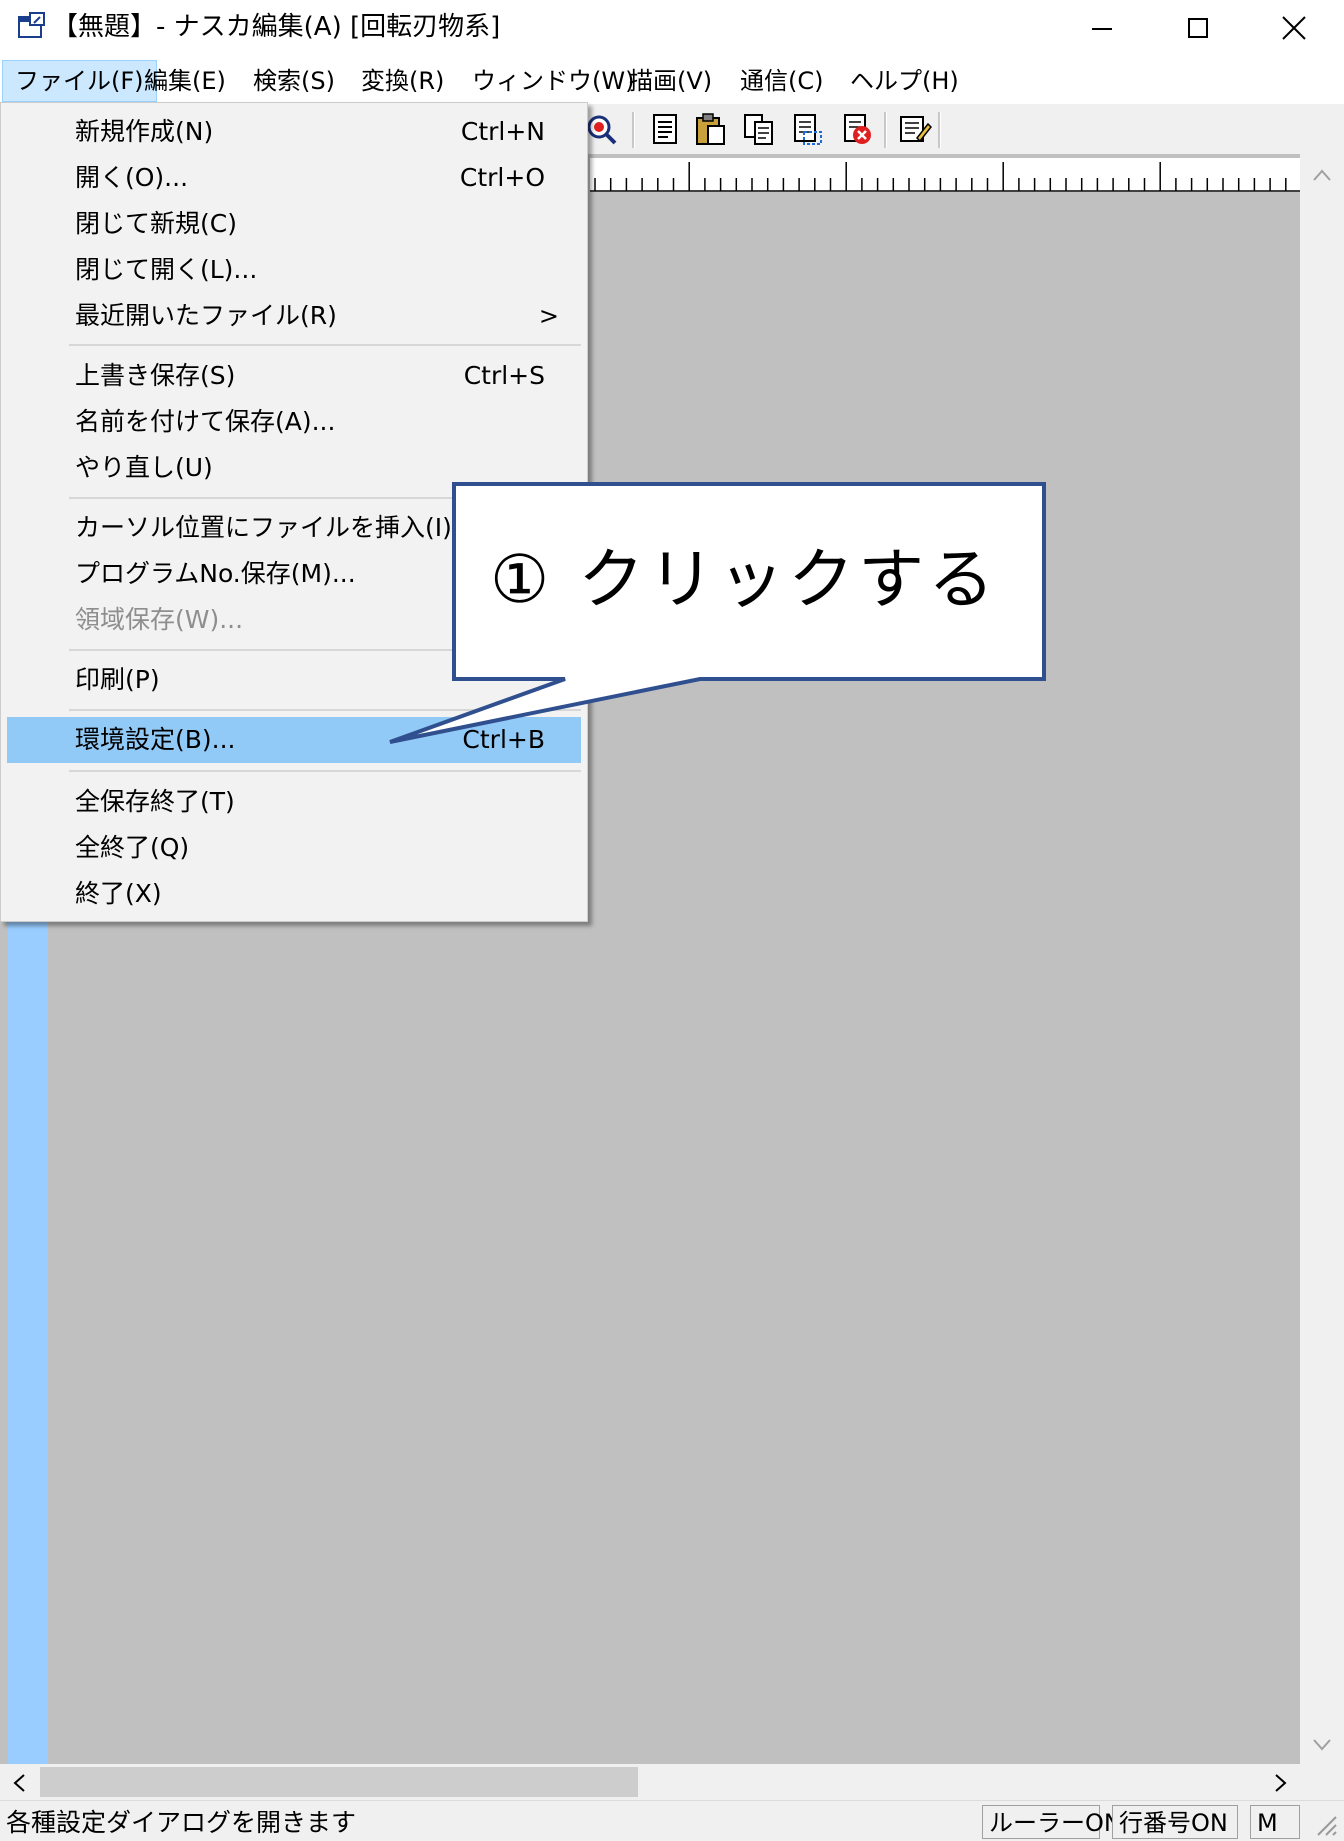 This screenshot has width=1344, height=1841. I want to click on menu-item-exit-all: 全終了(Q), so click(294, 848).